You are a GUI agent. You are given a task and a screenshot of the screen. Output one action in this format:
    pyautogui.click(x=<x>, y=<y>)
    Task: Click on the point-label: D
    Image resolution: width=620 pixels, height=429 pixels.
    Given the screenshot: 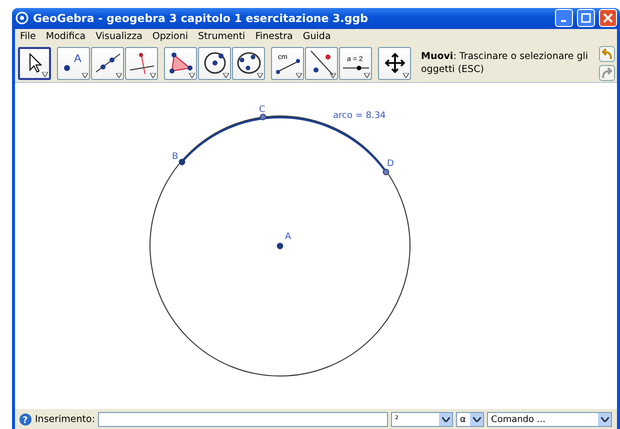 What is the action you would take?
    pyautogui.click(x=390, y=163)
    